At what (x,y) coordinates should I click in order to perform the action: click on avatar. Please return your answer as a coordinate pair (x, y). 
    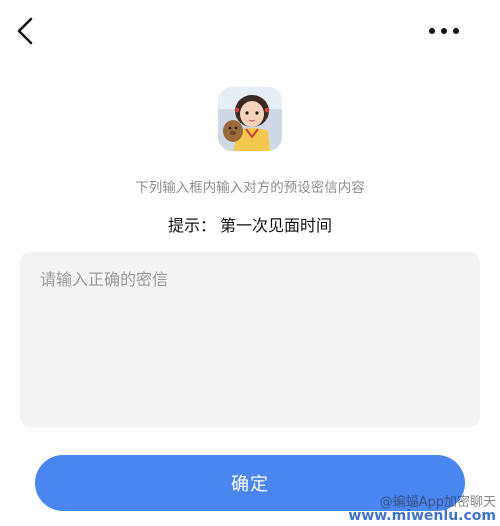
    Looking at the image, I should click on (250, 119).